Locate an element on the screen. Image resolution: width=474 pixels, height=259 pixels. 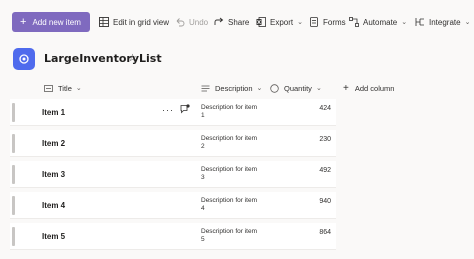
row-description-line2: 5 is located at coordinates (203, 239).